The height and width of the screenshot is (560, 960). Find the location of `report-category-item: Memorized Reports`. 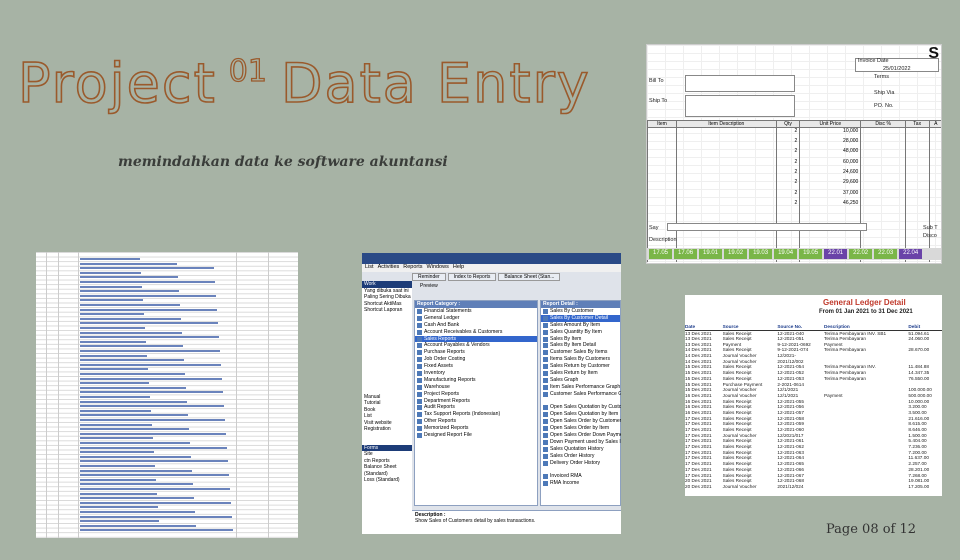

report-category-item: Memorized Reports is located at coordinates (476, 428).